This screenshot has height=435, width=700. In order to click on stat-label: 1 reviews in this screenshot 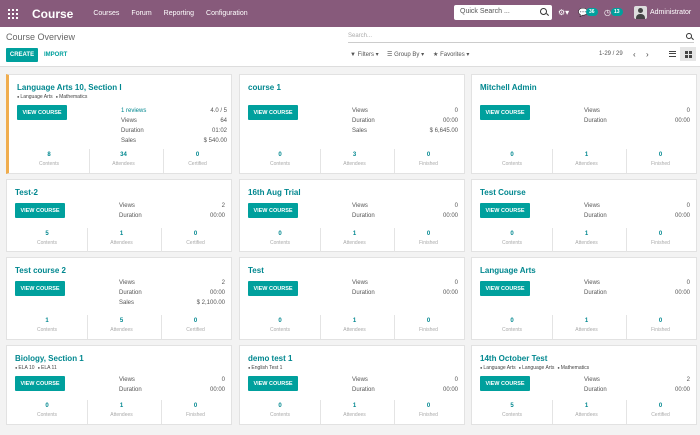, I will do `click(133, 111)`.